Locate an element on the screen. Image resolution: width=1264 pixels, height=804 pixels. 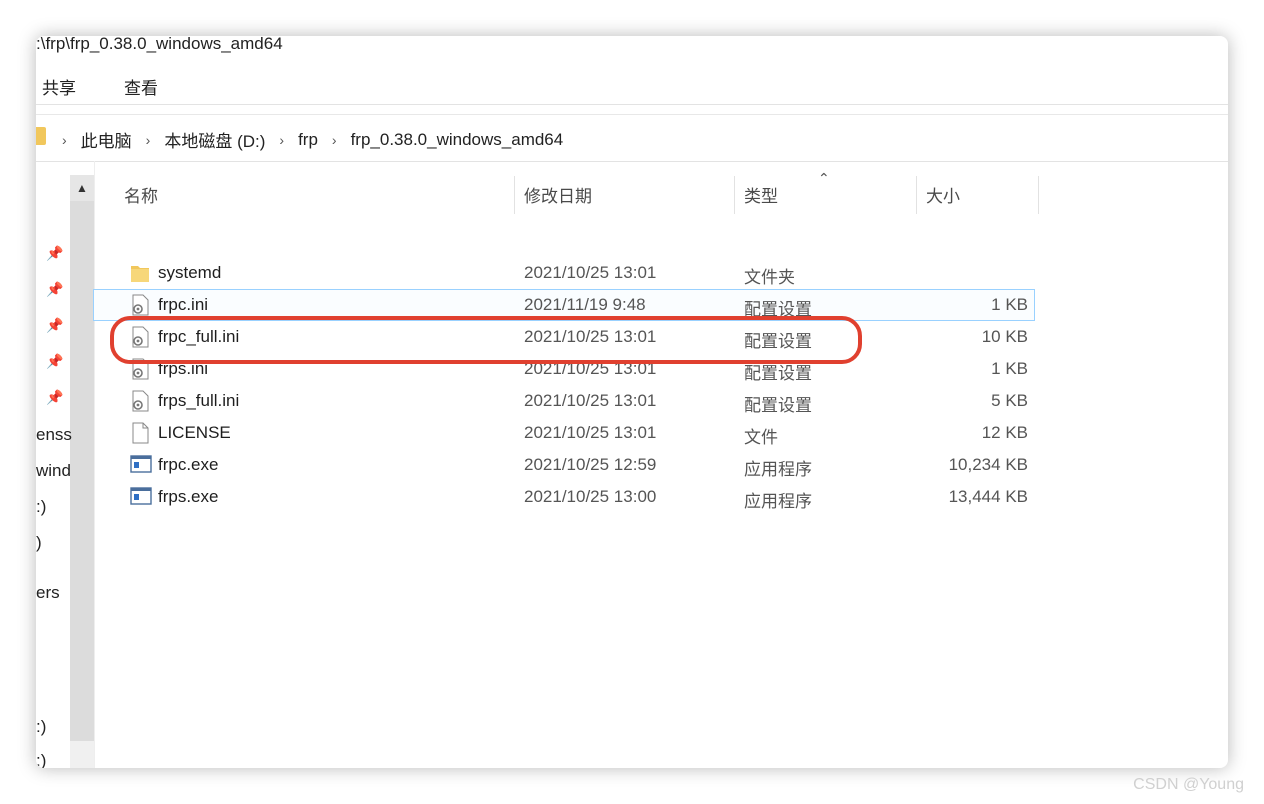
file-date: 2021/10/25 13:00 is located at coordinates (590, 496).